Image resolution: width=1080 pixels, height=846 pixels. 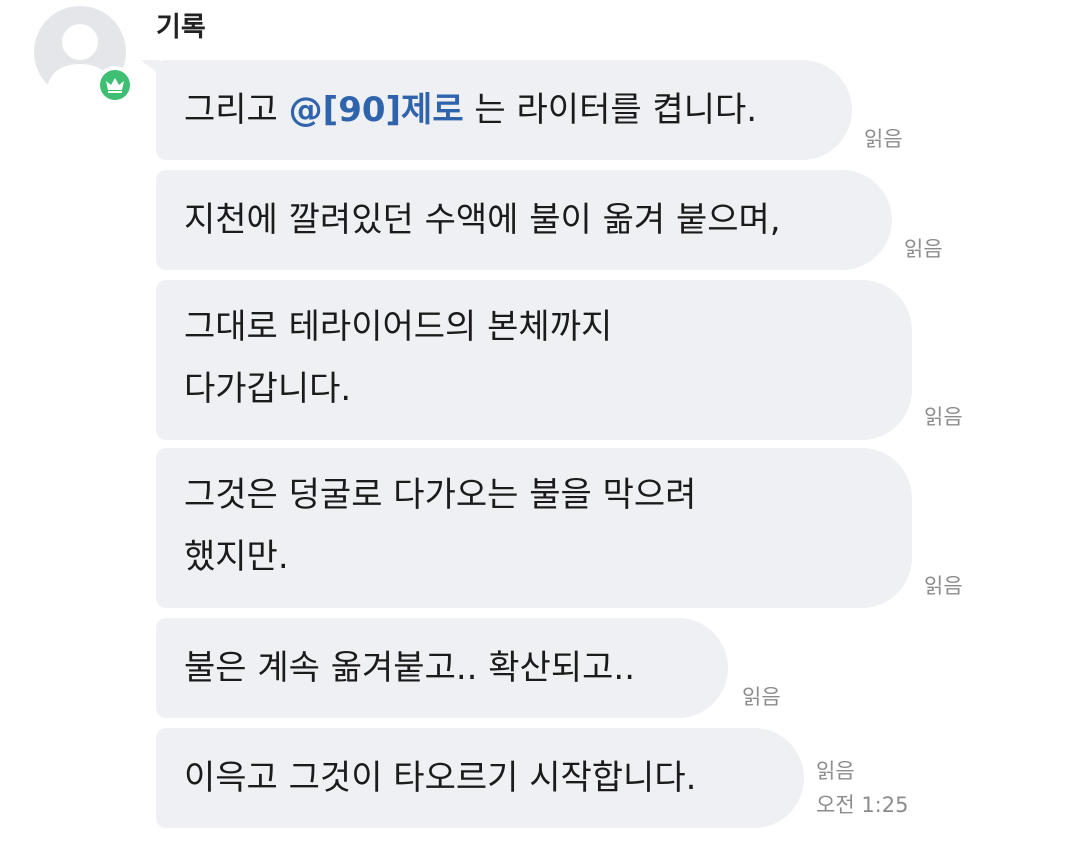 I want to click on message-text: 그리고, so click(x=236, y=110).